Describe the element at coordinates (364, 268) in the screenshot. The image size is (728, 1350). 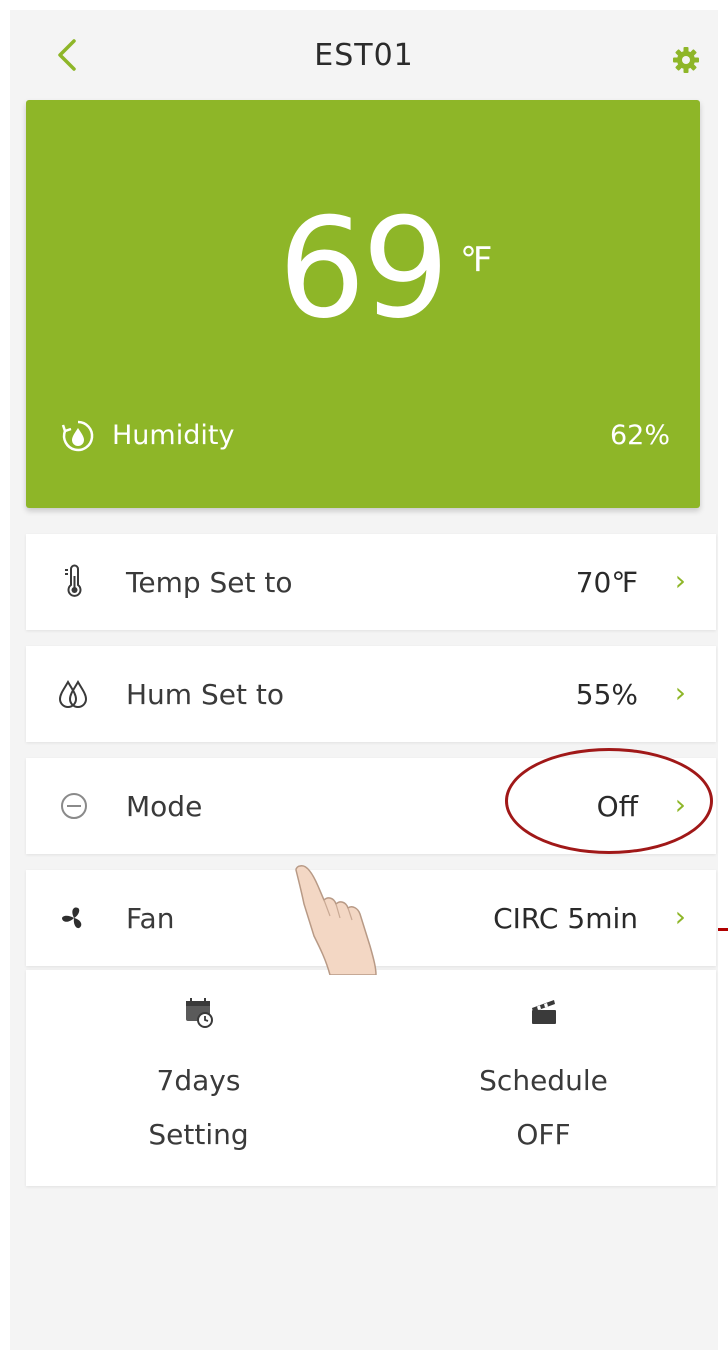
I see `current-temperature: 69` at that location.